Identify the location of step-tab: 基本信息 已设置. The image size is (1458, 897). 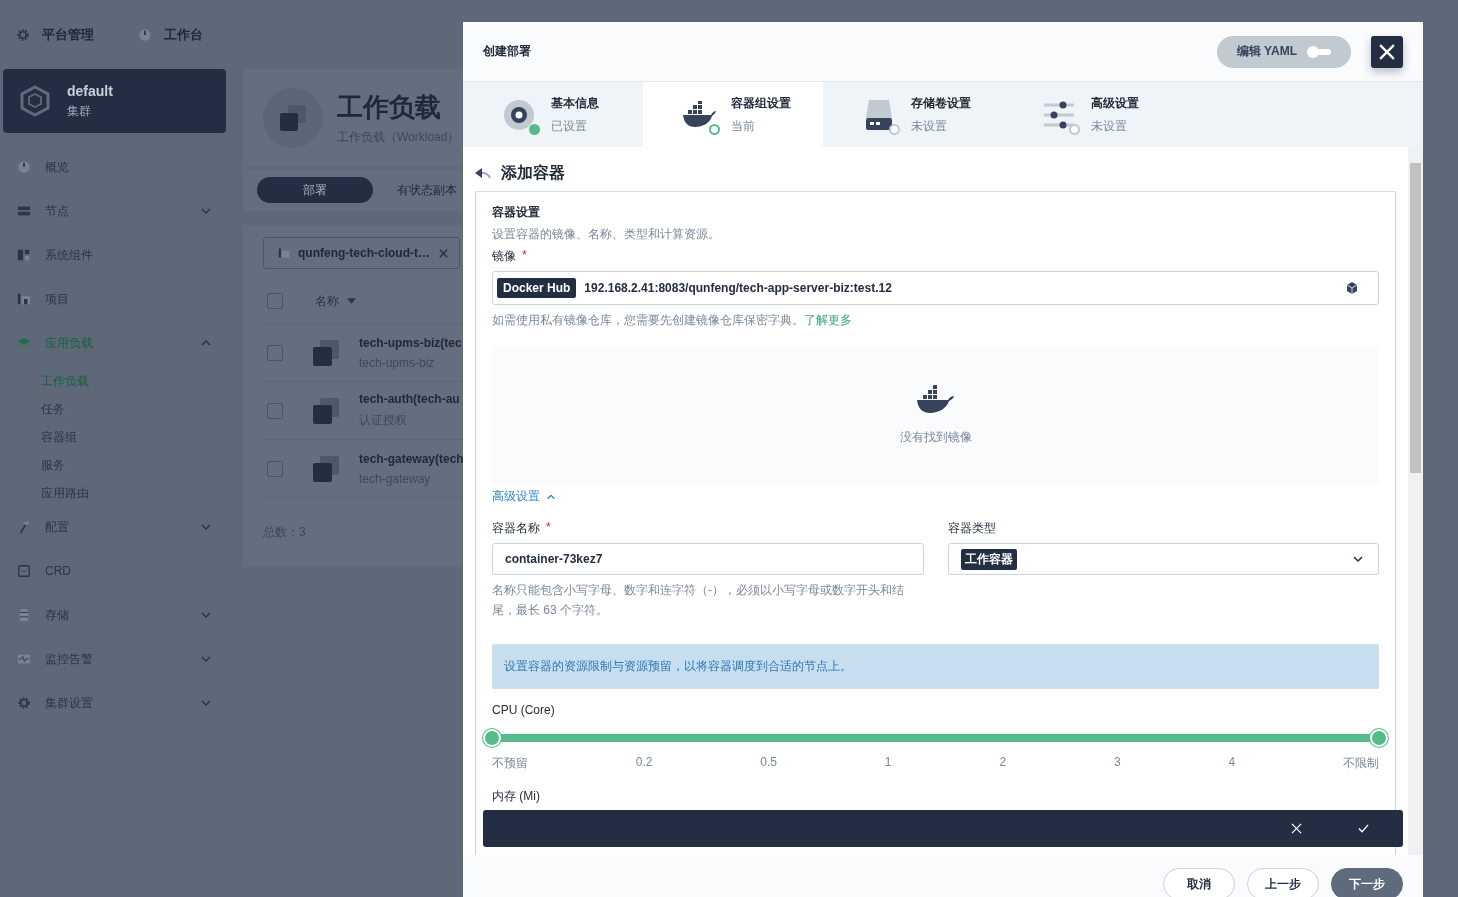
(553, 114).